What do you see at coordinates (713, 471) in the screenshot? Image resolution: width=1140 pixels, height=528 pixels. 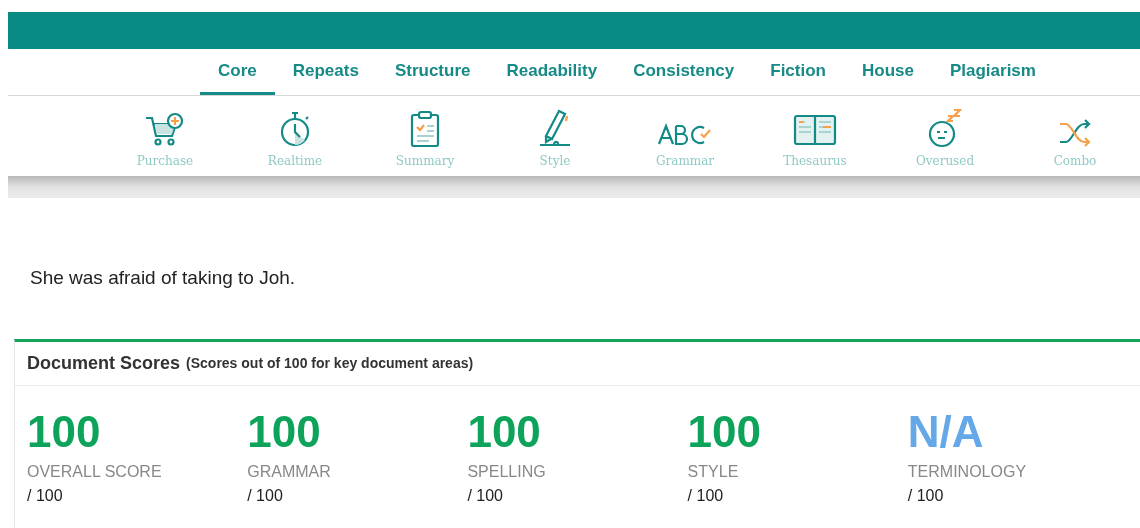 I see `score-label: STYLE` at bounding box center [713, 471].